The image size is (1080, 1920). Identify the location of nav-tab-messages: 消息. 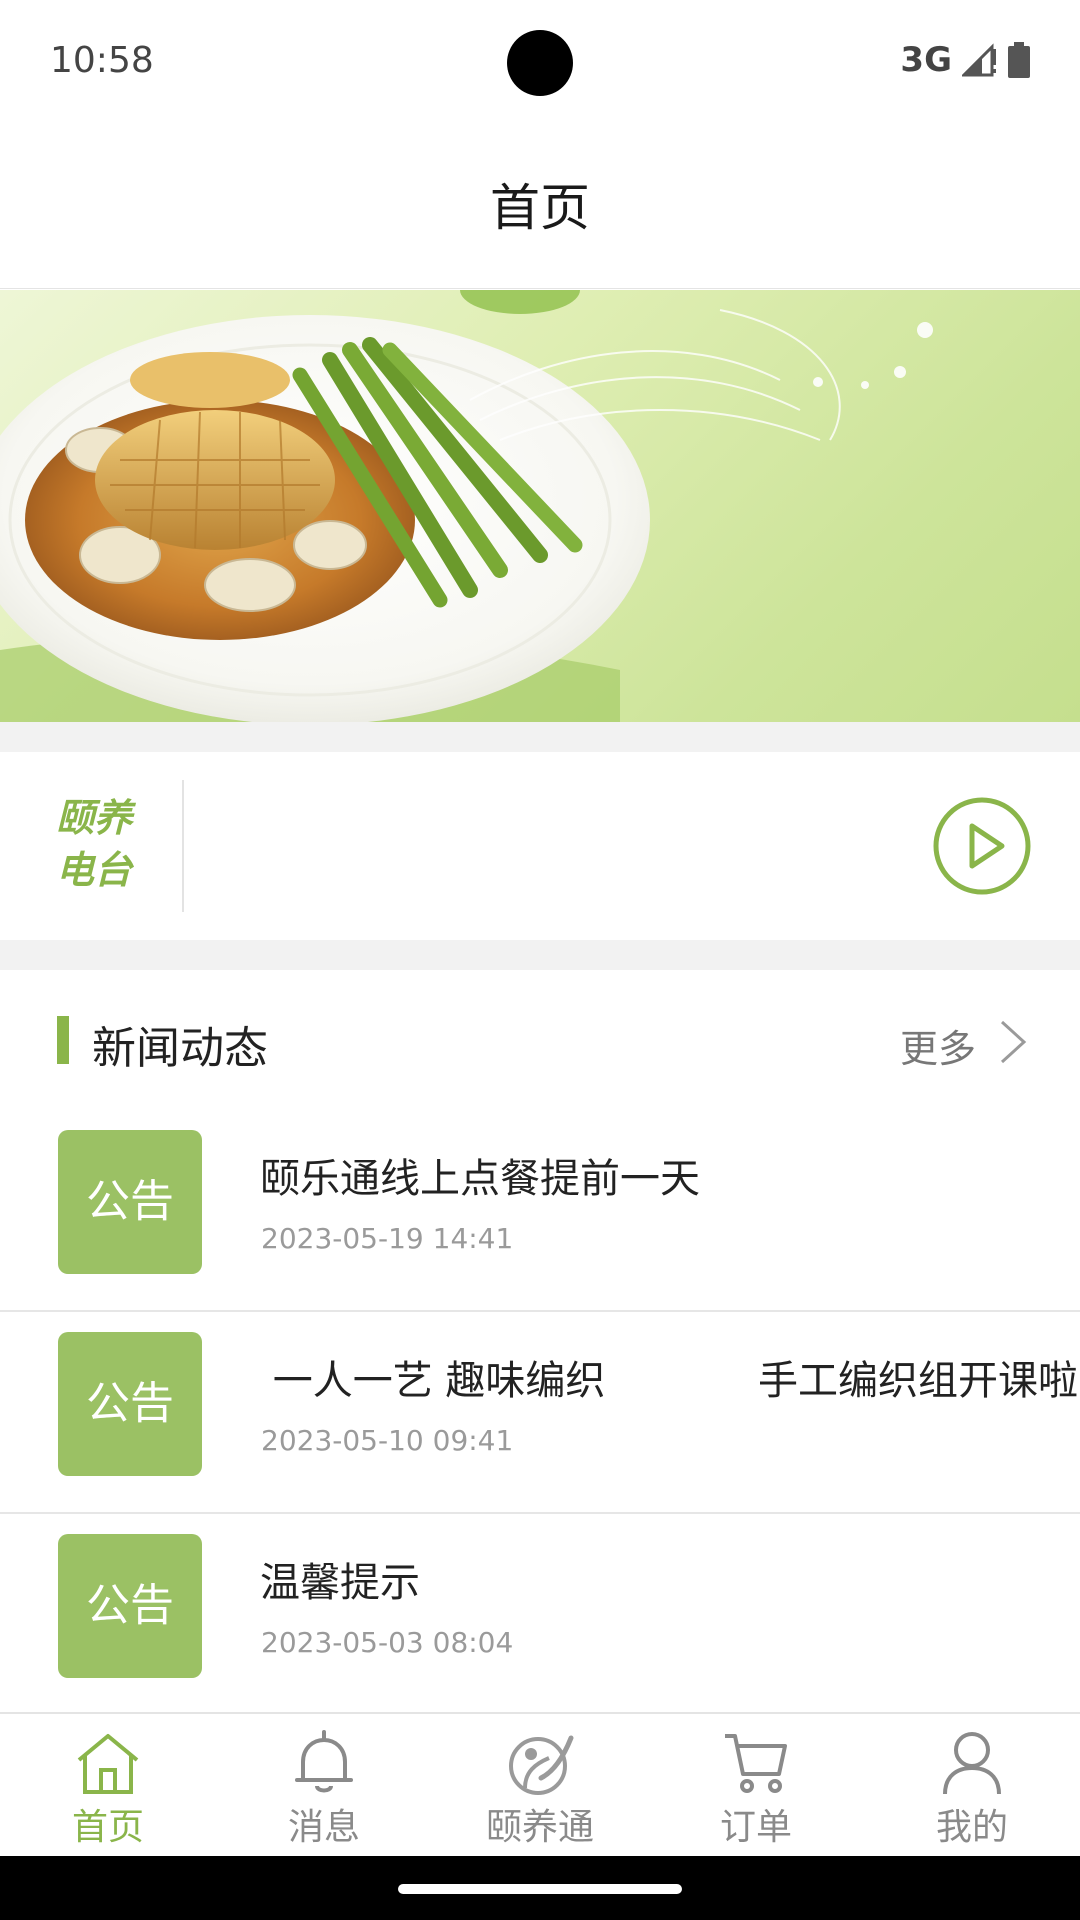
(324, 1786).